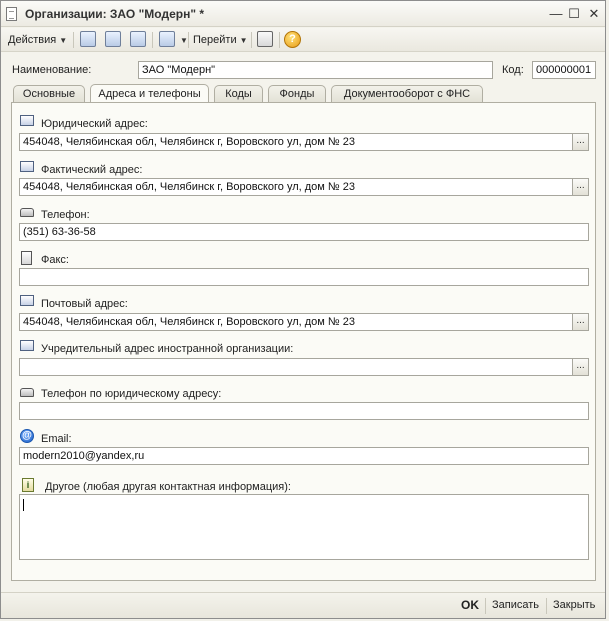  What do you see at coordinates (304, 456) in the screenshot?
I see `email-field: modern2010@yandex,ru` at bounding box center [304, 456].